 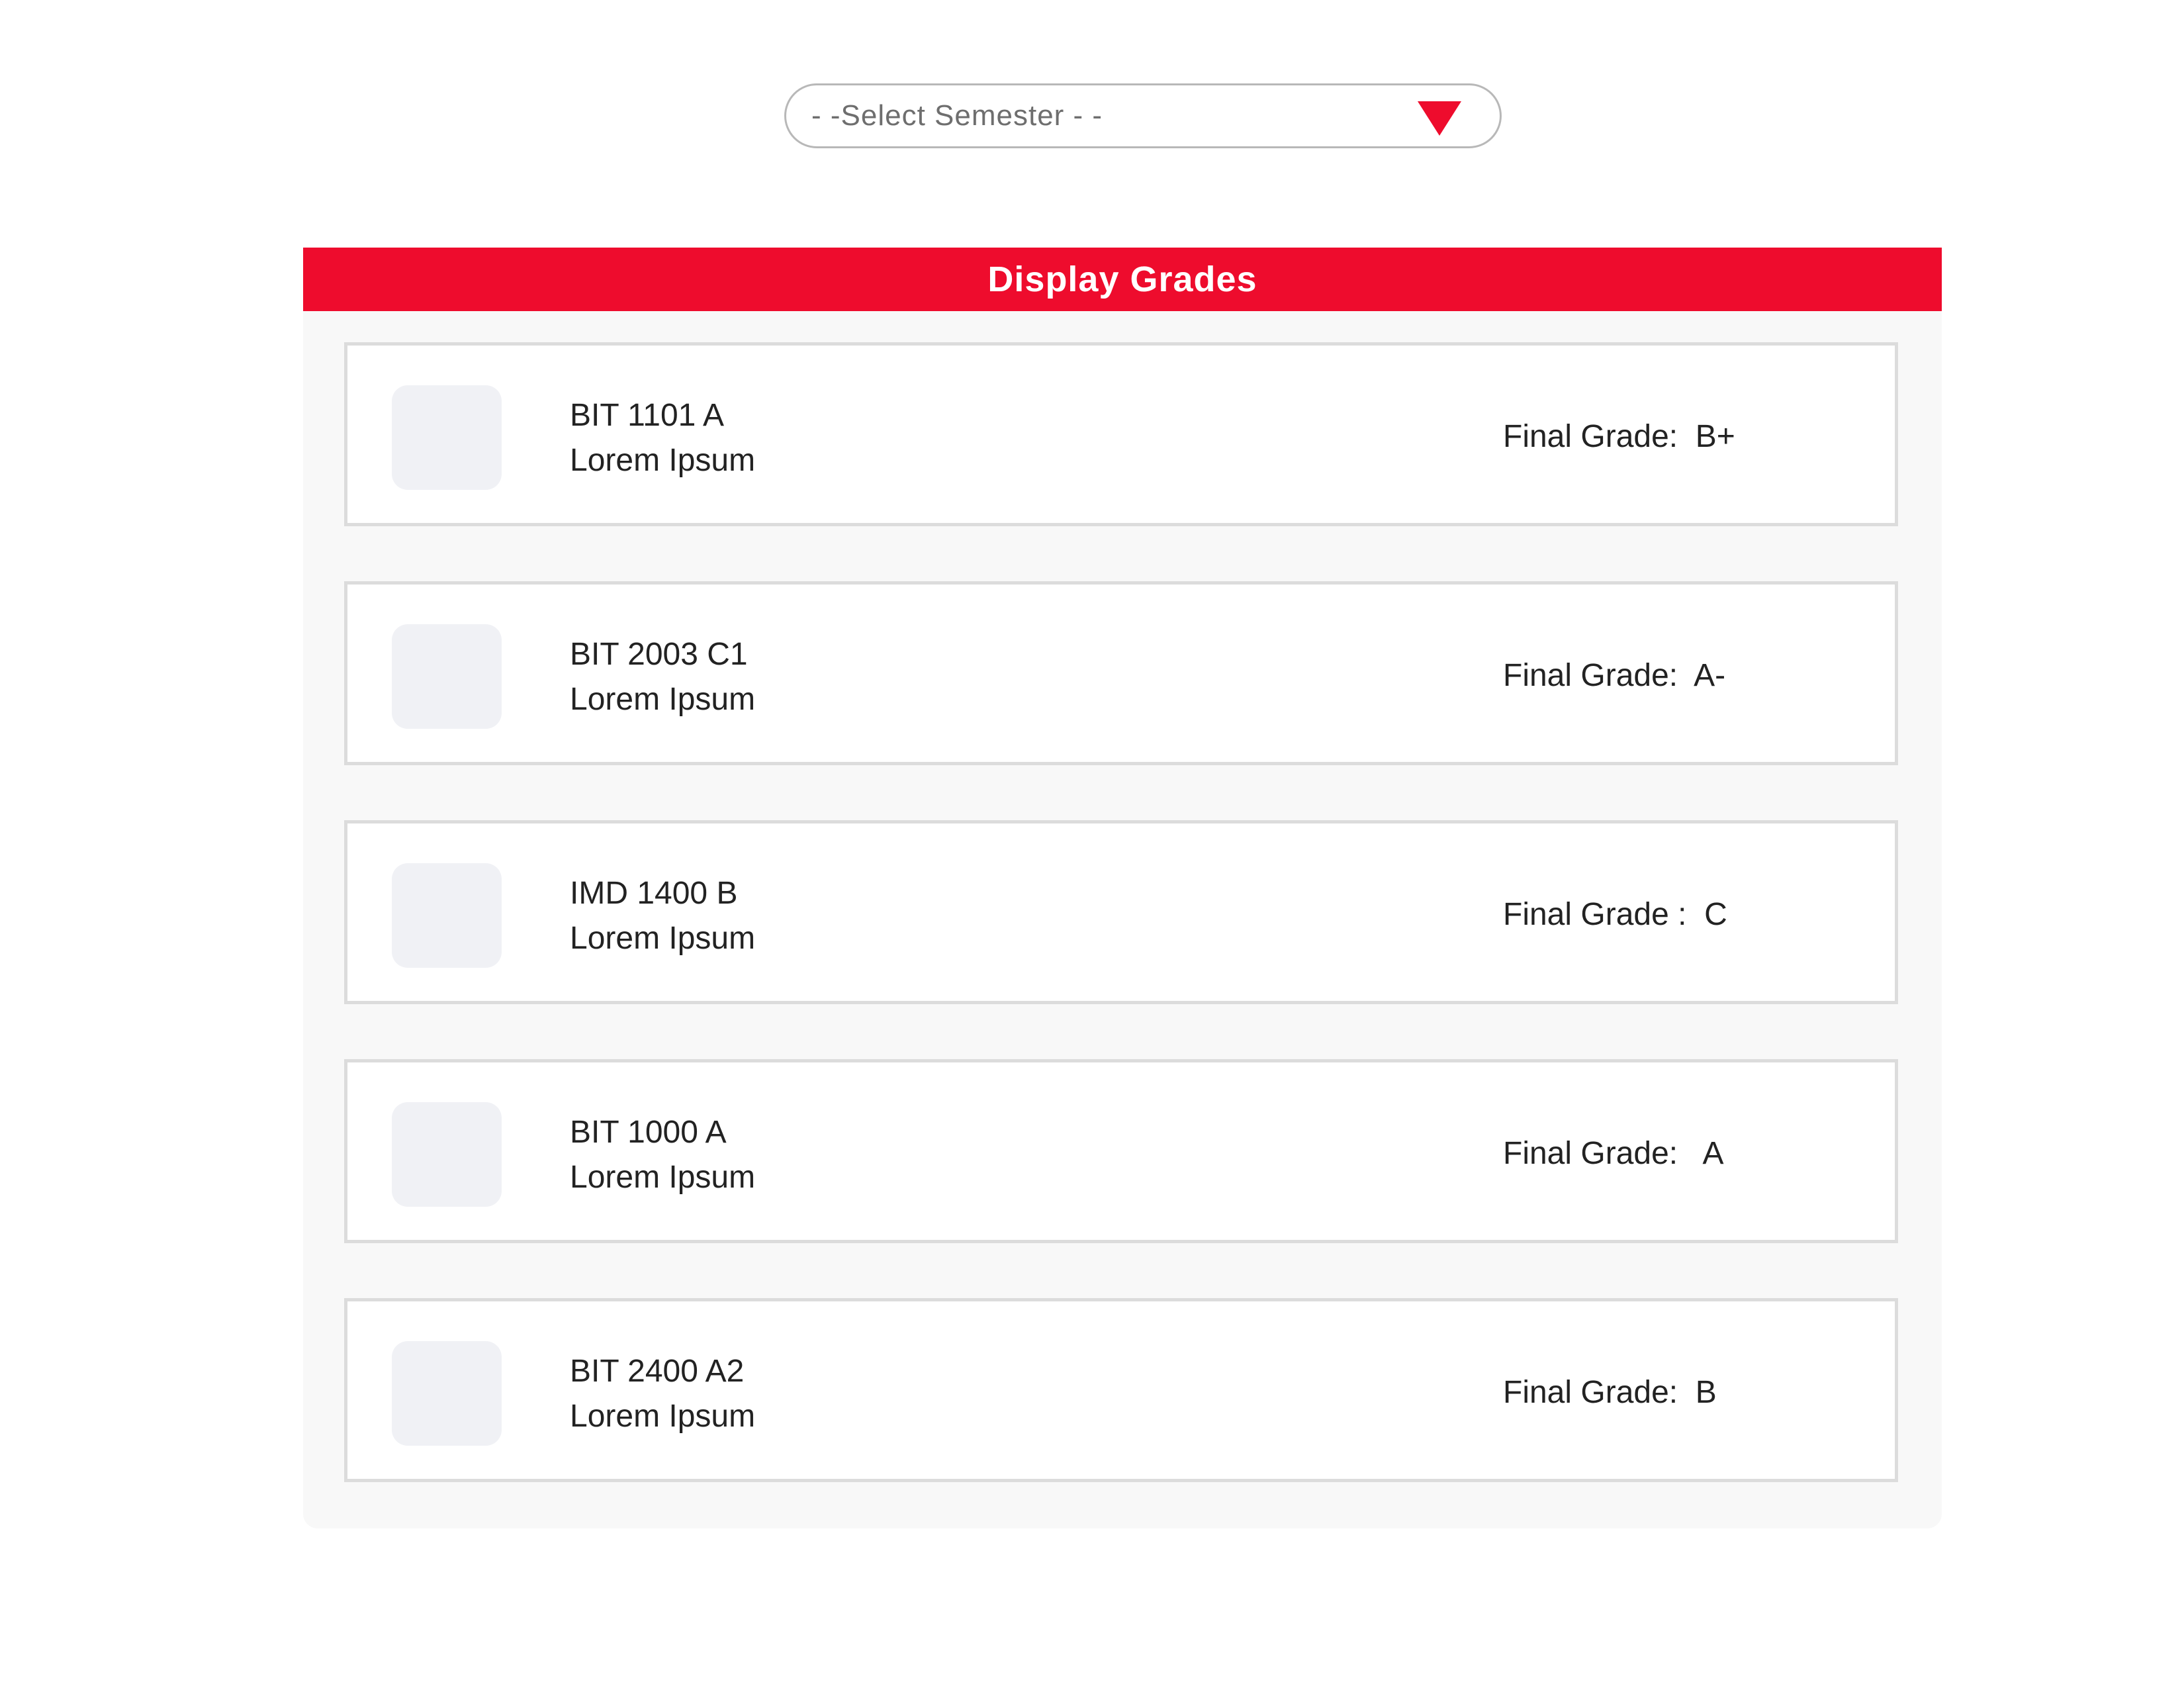 I want to click on course-code: IMD 1400 B, so click(x=654, y=893).